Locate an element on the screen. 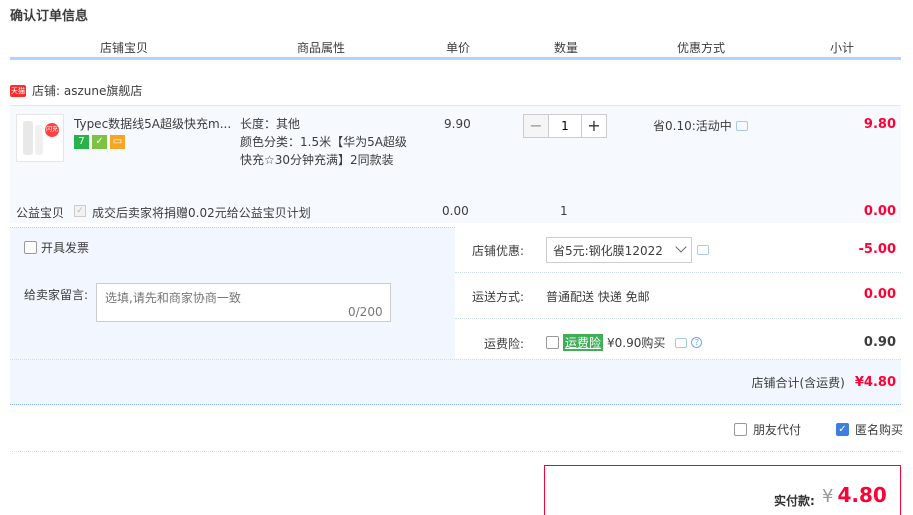 The height and width of the screenshot is (515, 913). payment-label: 实付款: is located at coordinates (794, 501).